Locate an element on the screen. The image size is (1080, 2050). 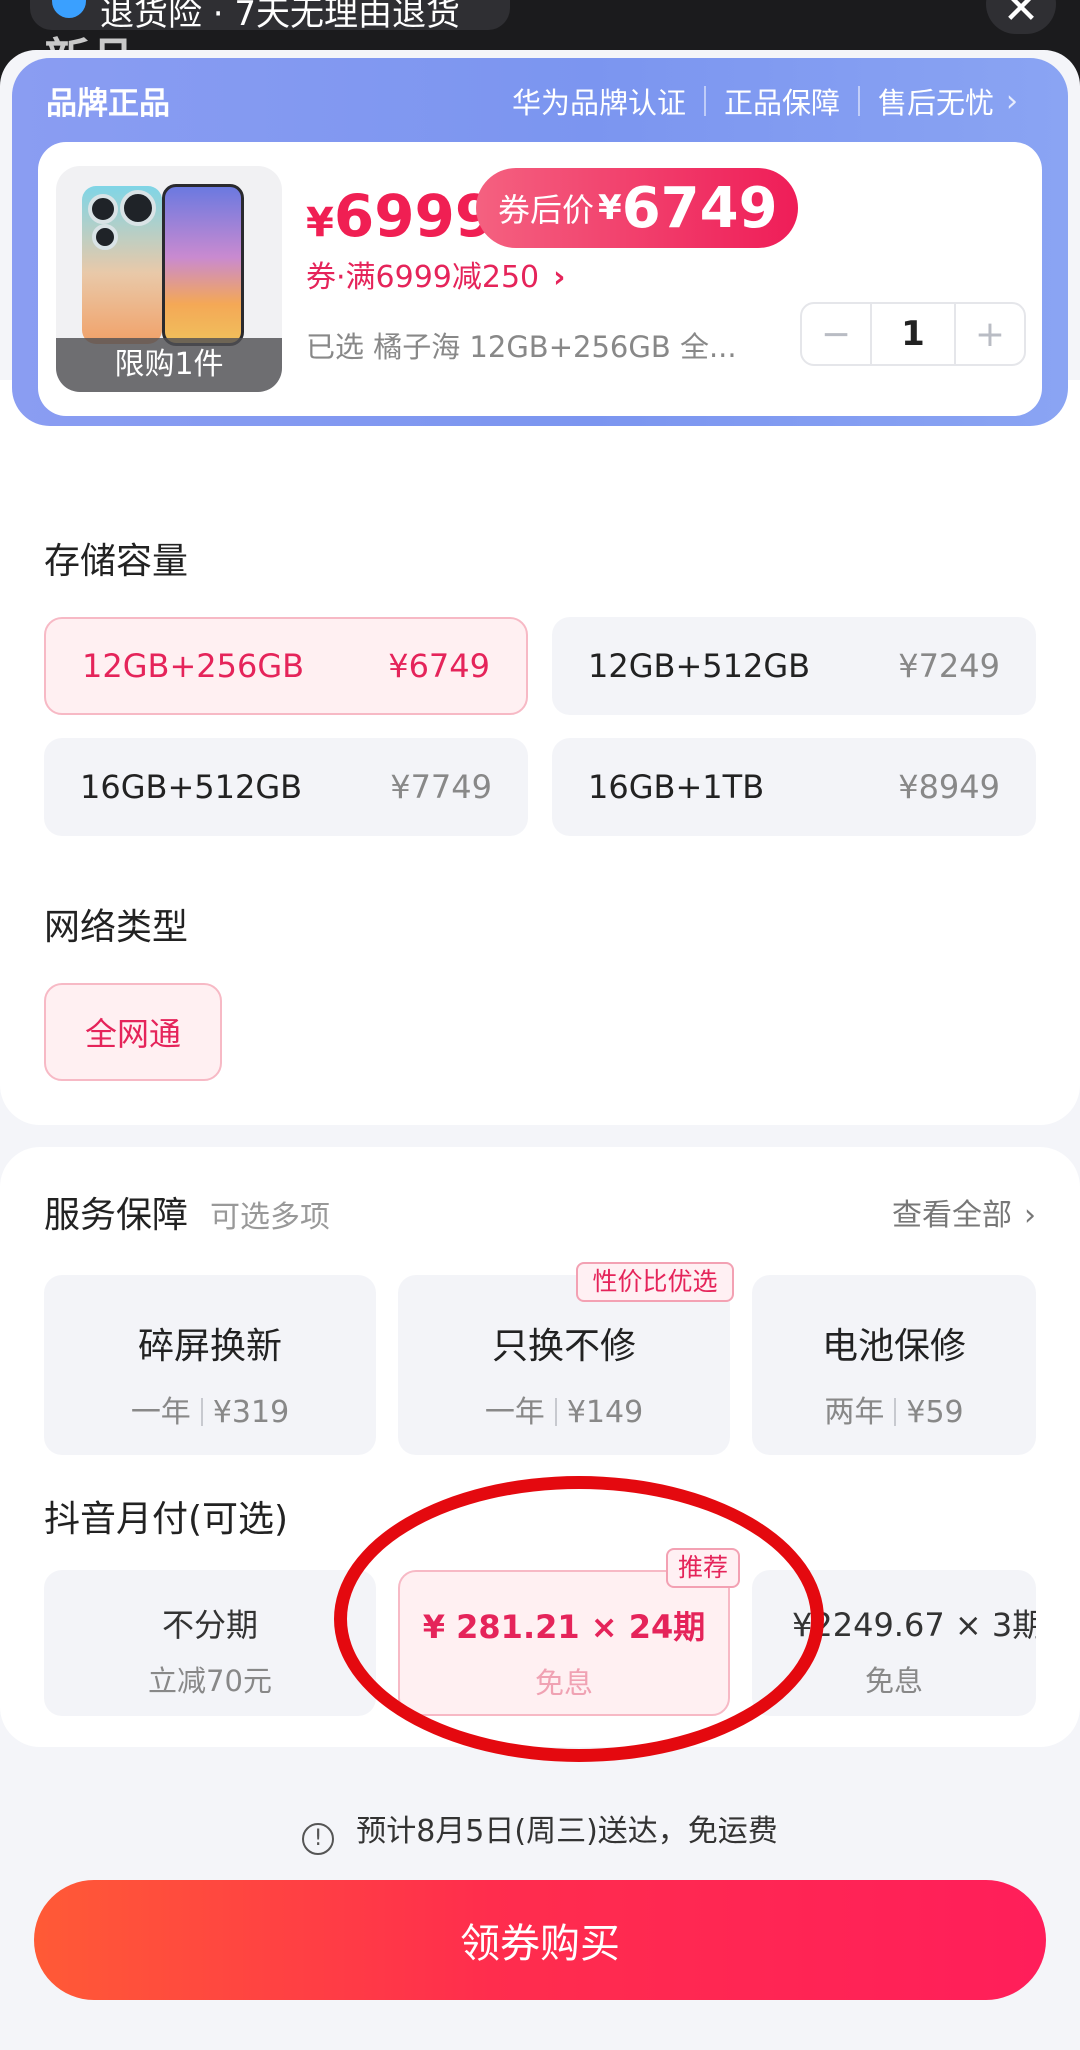
network-option-all: 全网通 is located at coordinates (133, 1032).